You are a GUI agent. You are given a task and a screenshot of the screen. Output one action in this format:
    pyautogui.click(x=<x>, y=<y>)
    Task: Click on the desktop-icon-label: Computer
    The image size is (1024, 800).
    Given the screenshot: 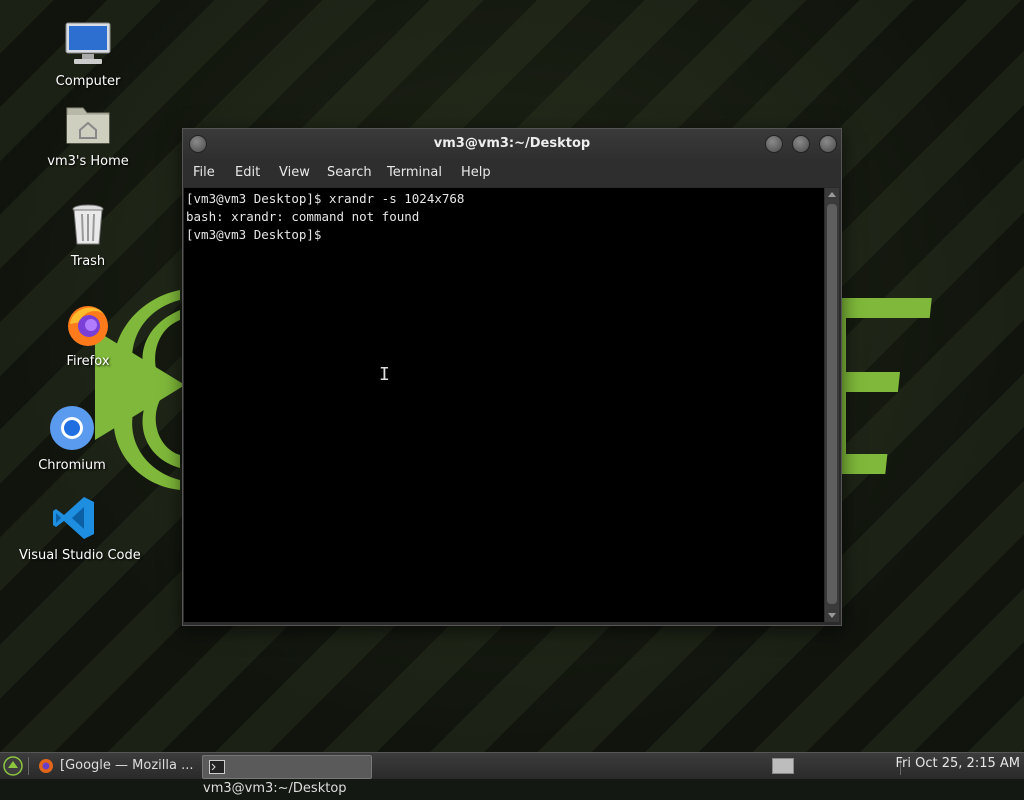 What is the action you would take?
    pyautogui.click(x=88, y=81)
    